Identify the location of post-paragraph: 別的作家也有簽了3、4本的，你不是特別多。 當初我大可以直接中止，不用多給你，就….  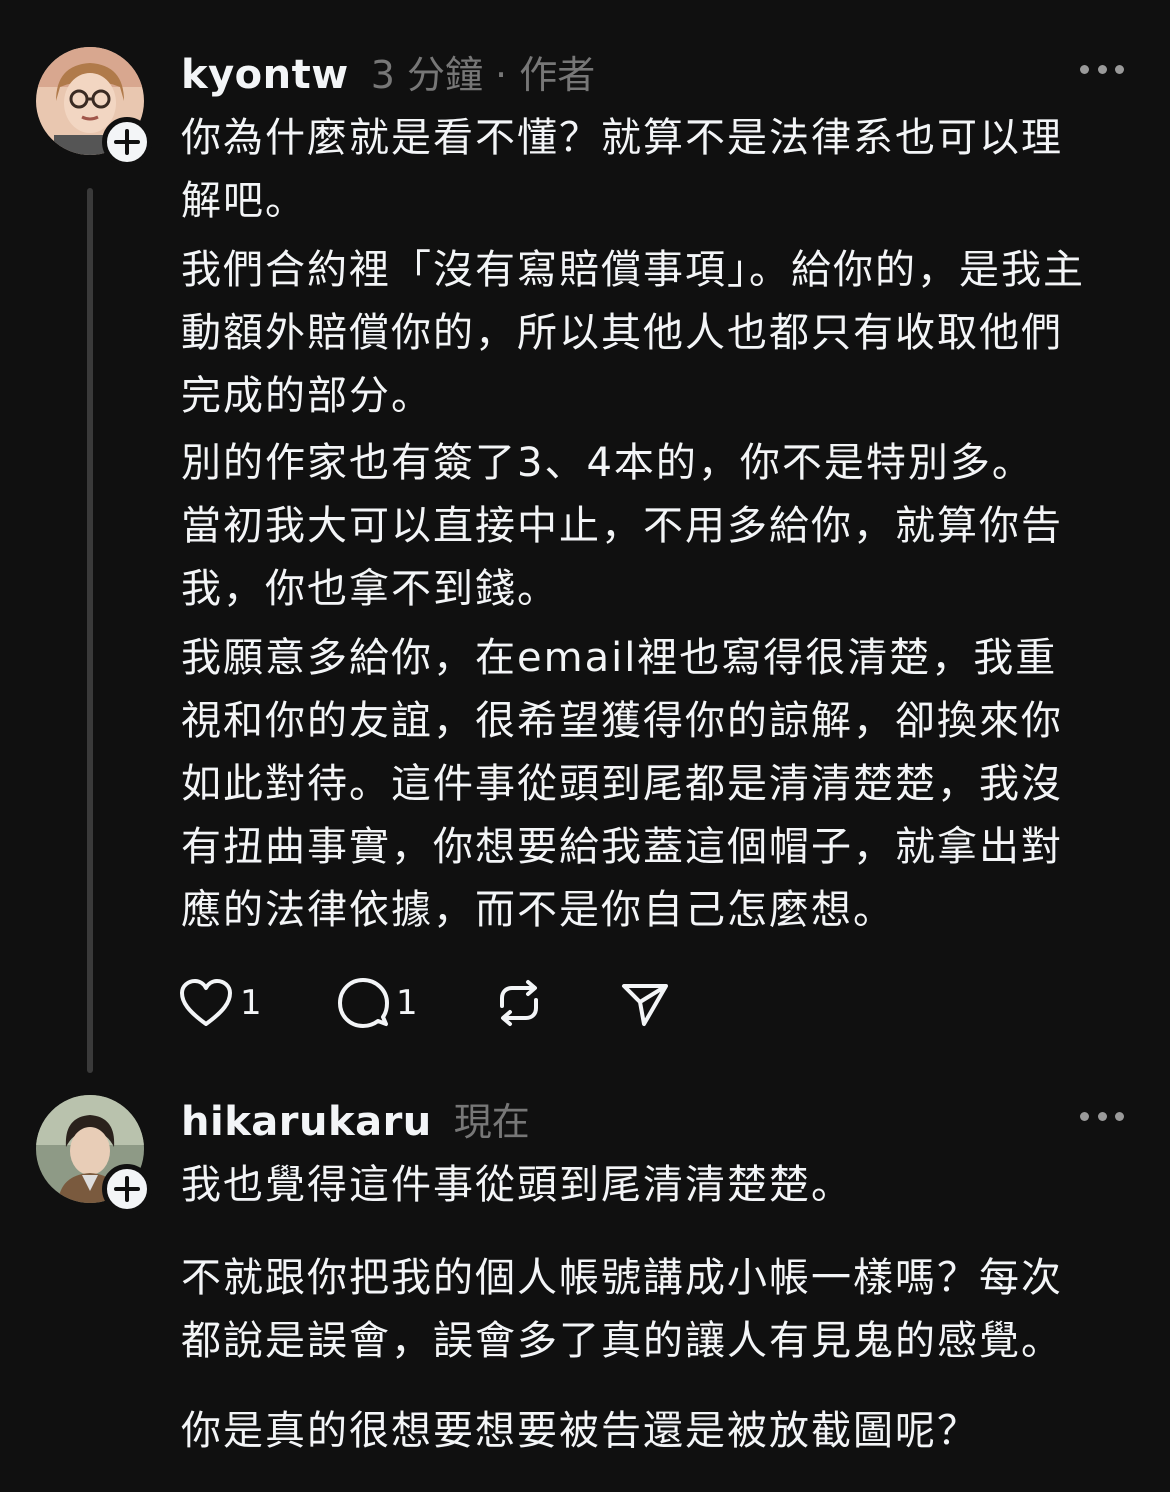
(622, 526).